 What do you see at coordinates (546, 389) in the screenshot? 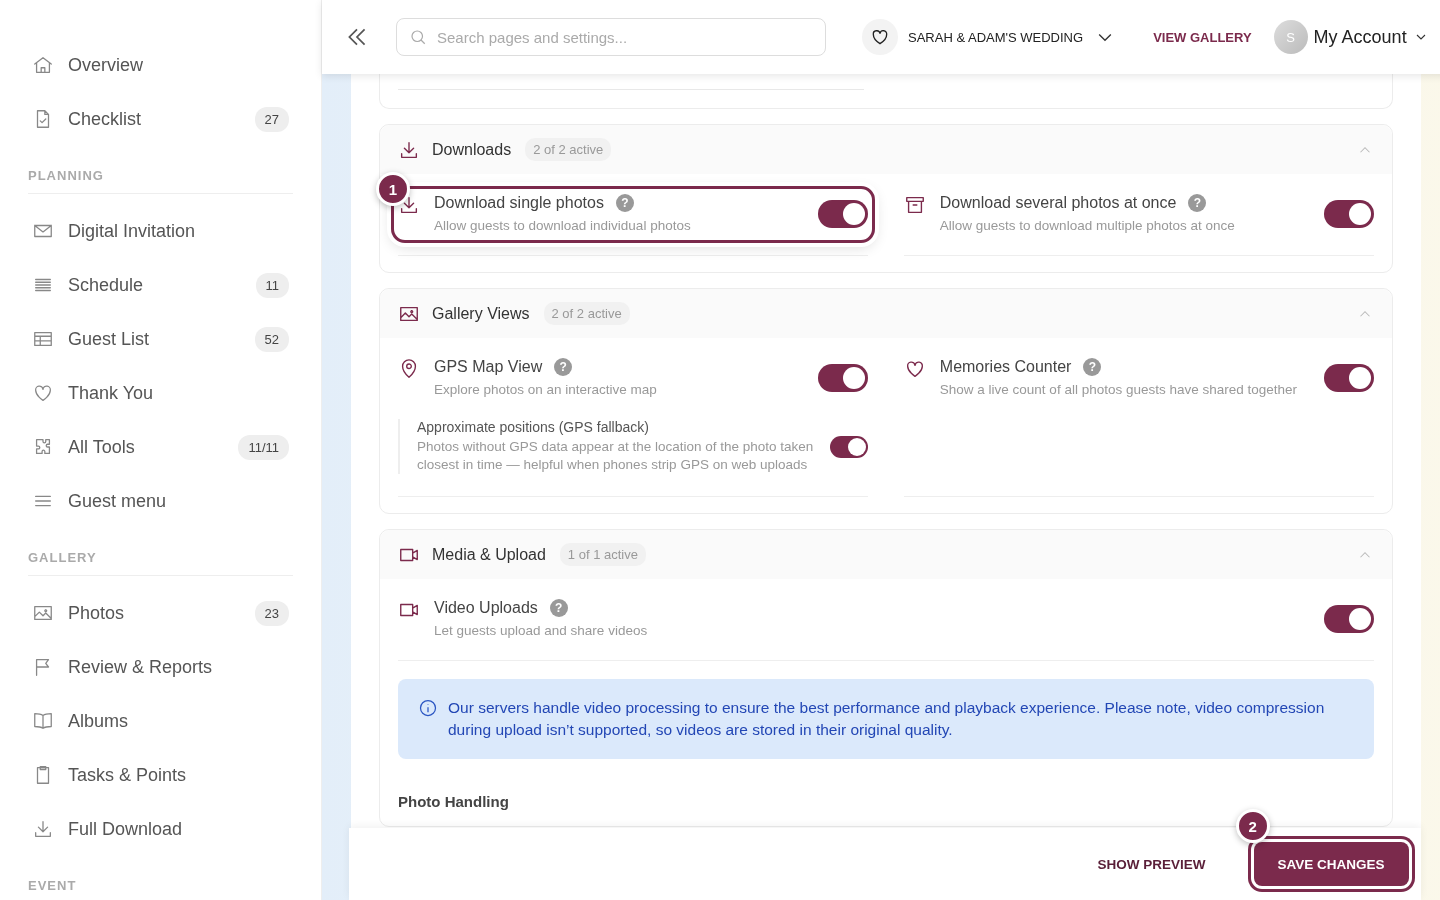
I see `setting-description: Explore photos on an interactive map` at bounding box center [546, 389].